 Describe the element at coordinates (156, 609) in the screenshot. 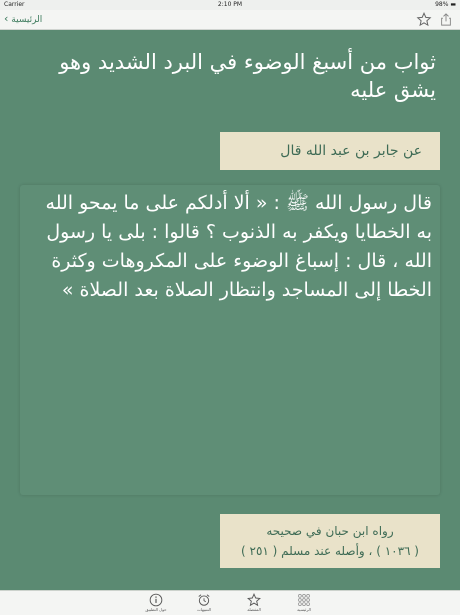

I see `tab-about-label: حول التطبيق` at that location.